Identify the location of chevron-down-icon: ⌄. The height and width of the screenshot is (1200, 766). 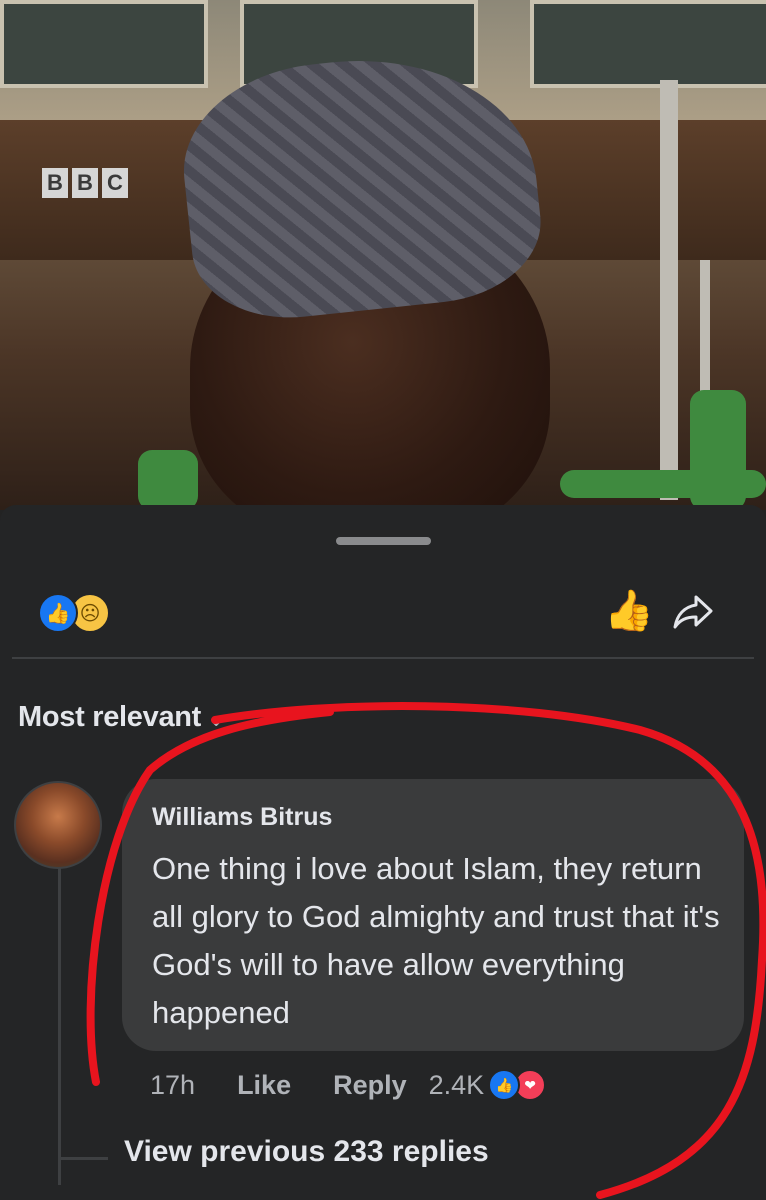
(216, 718).